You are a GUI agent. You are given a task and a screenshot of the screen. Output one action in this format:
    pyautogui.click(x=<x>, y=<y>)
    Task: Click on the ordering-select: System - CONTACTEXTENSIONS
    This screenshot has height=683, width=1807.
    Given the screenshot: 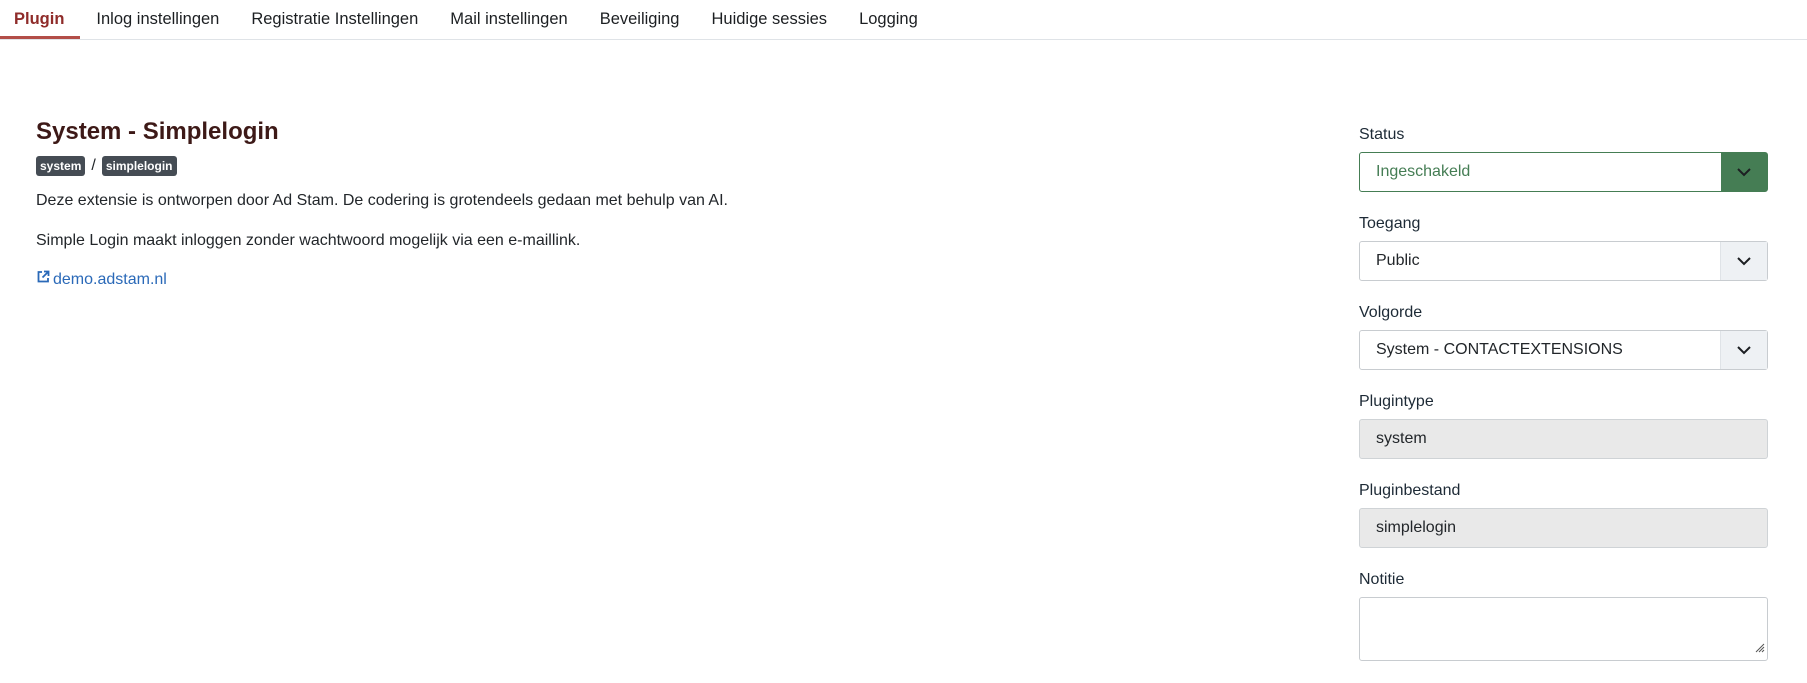 What is the action you would take?
    pyautogui.click(x=1563, y=350)
    